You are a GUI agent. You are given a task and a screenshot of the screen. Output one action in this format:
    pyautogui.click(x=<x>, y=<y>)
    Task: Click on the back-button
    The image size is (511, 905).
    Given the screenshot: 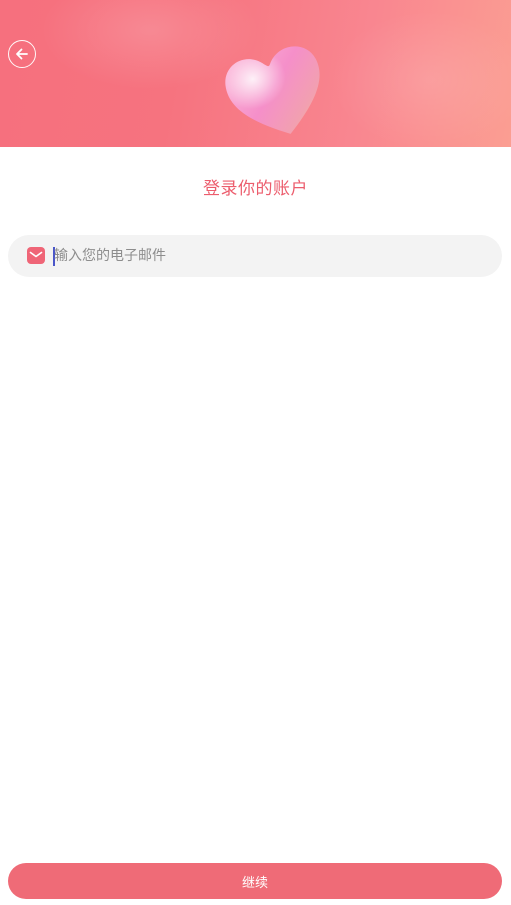 What is the action you would take?
    pyautogui.click(x=22, y=54)
    